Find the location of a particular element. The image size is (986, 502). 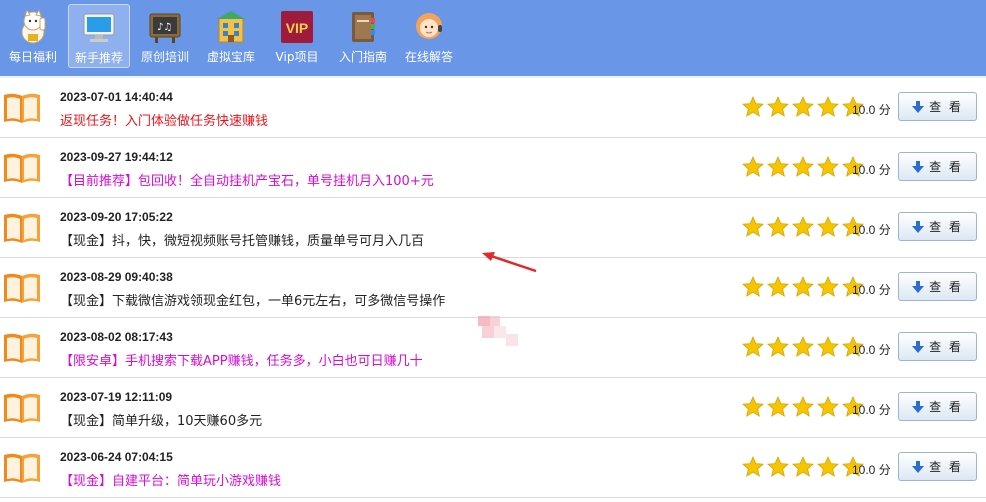

post-title-link: 返现任务！入门体验做任务快速赚钱 is located at coordinates (164, 119).